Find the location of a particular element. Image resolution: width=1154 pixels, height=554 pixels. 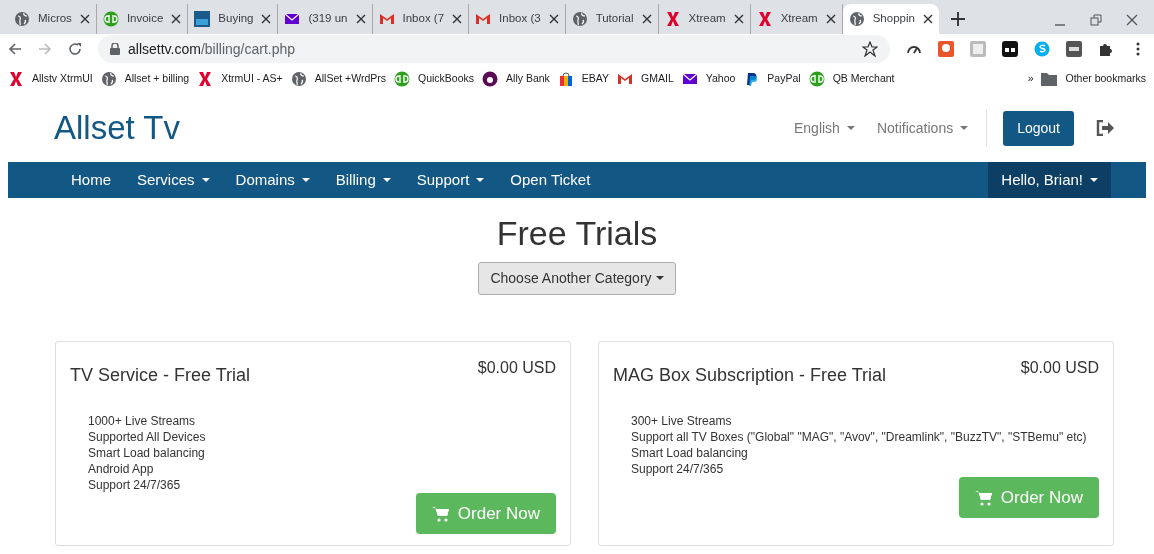

restore-icon is located at coordinates (1096, 20).